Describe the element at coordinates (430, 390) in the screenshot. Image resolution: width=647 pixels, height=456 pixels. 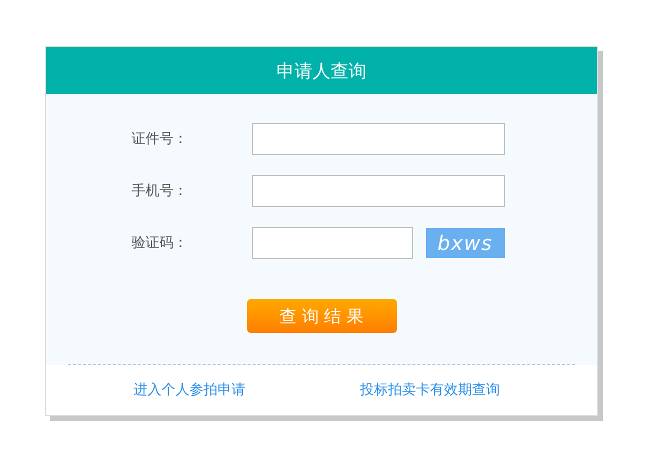
I see `link: 投标拍卖卡有效期查询` at that location.